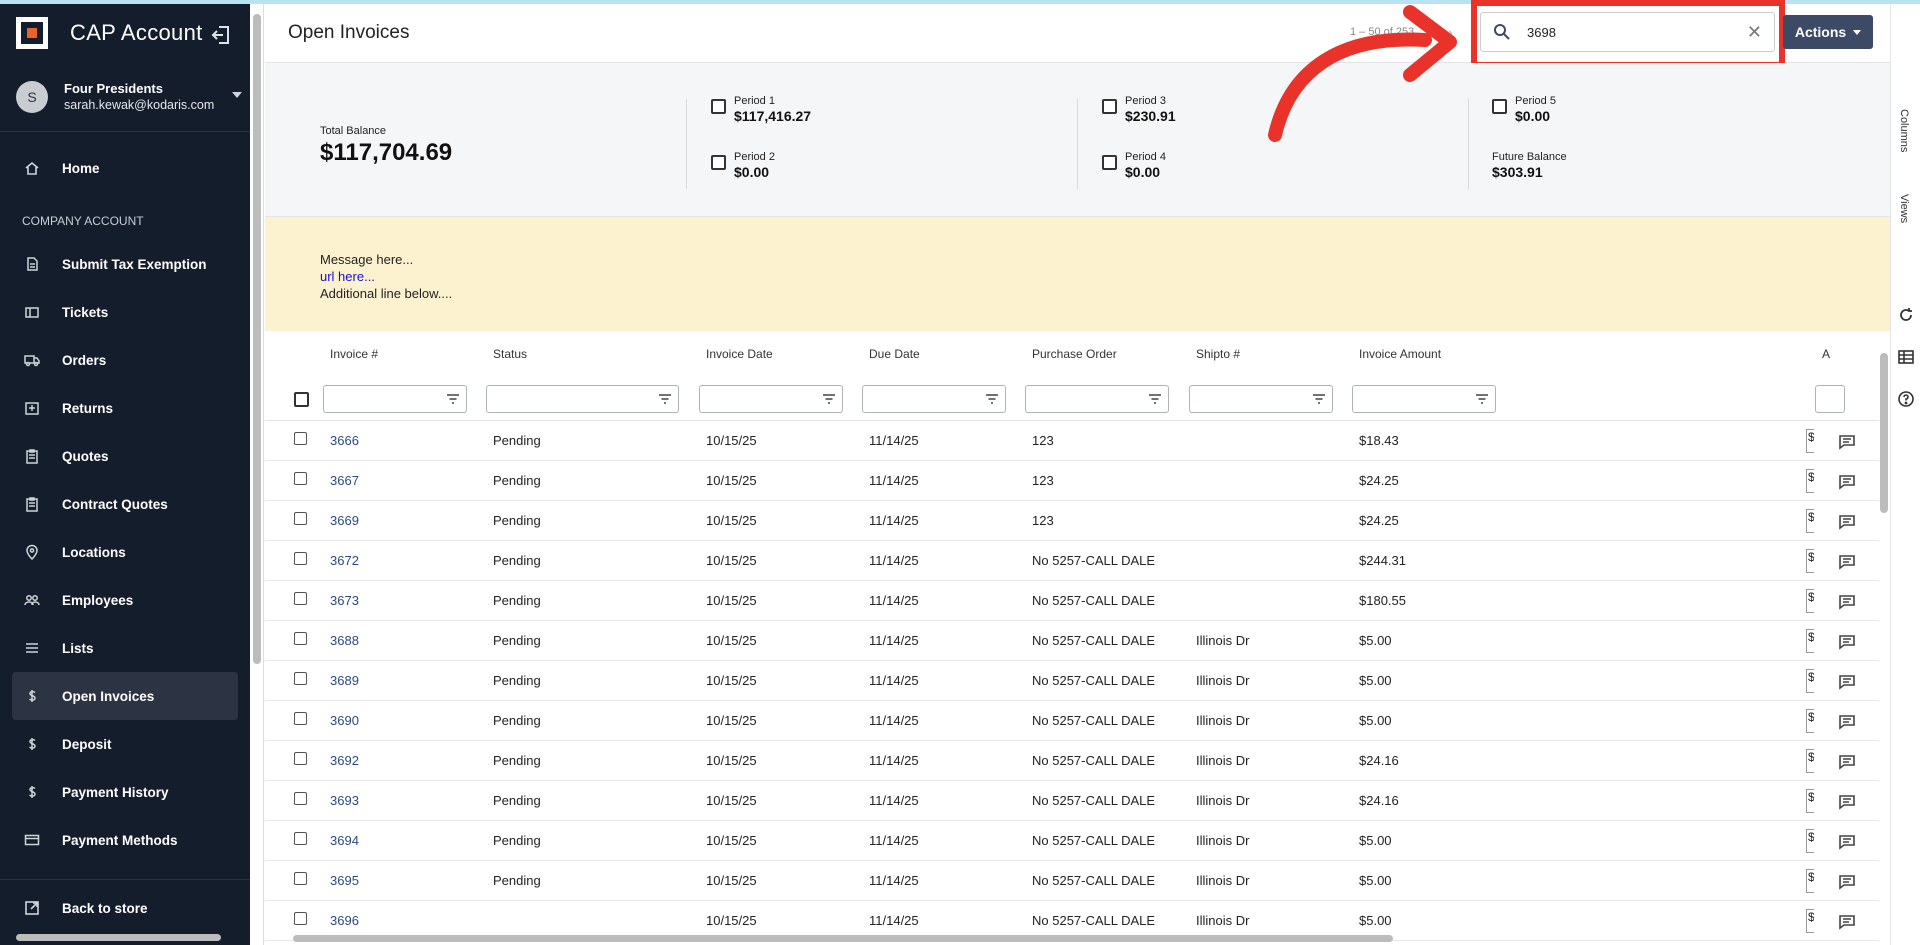 This screenshot has height=945, width=1920. I want to click on sidebar-scrollbar, so click(257, 474).